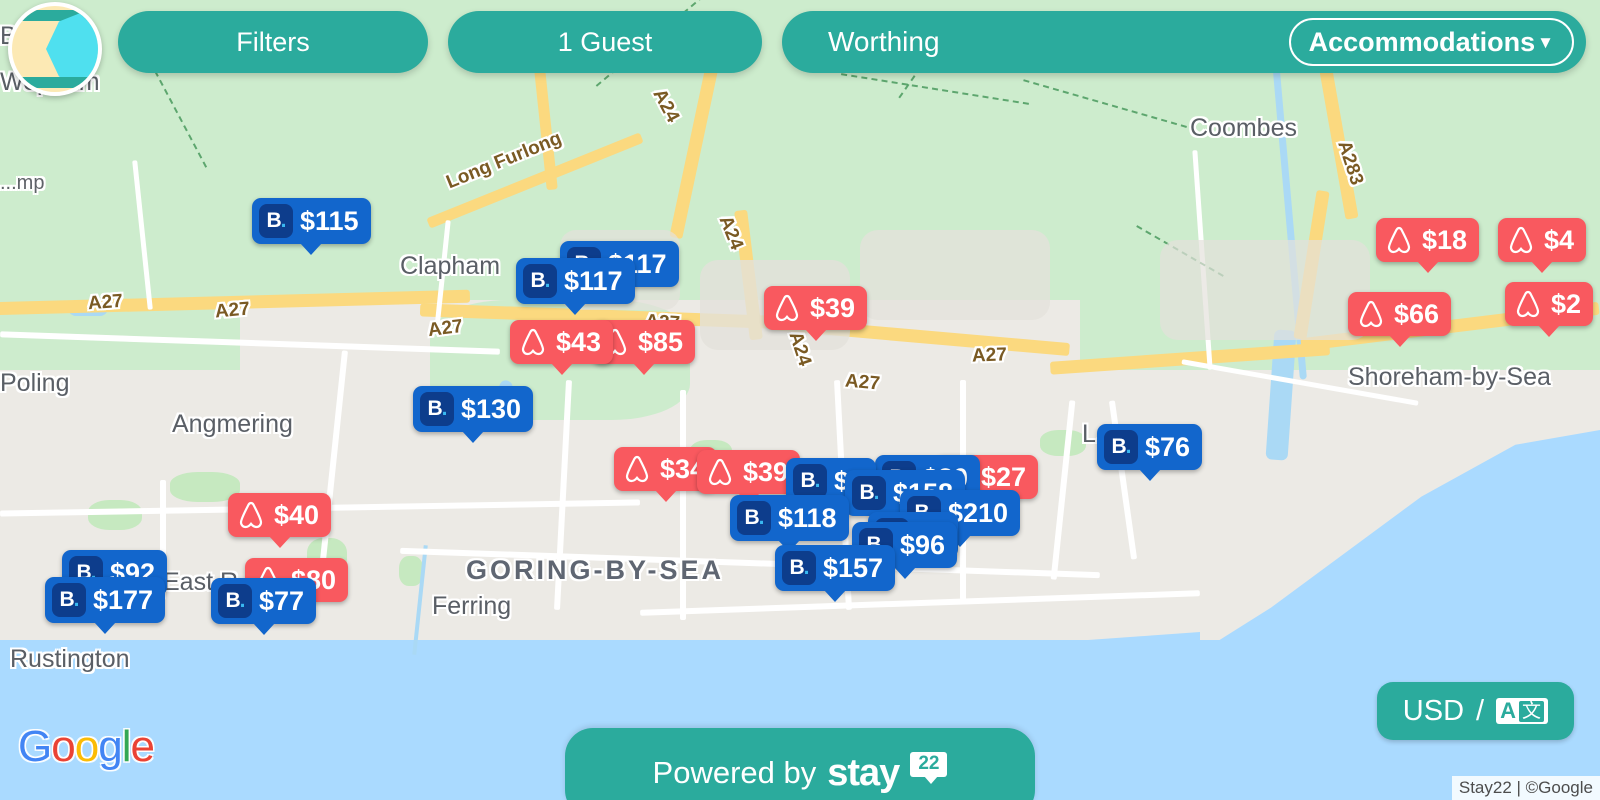 Image resolution: width=1600 pixels, height=800 pixels. I want to click on map-place-label: Coombes, so click(1243, 128).